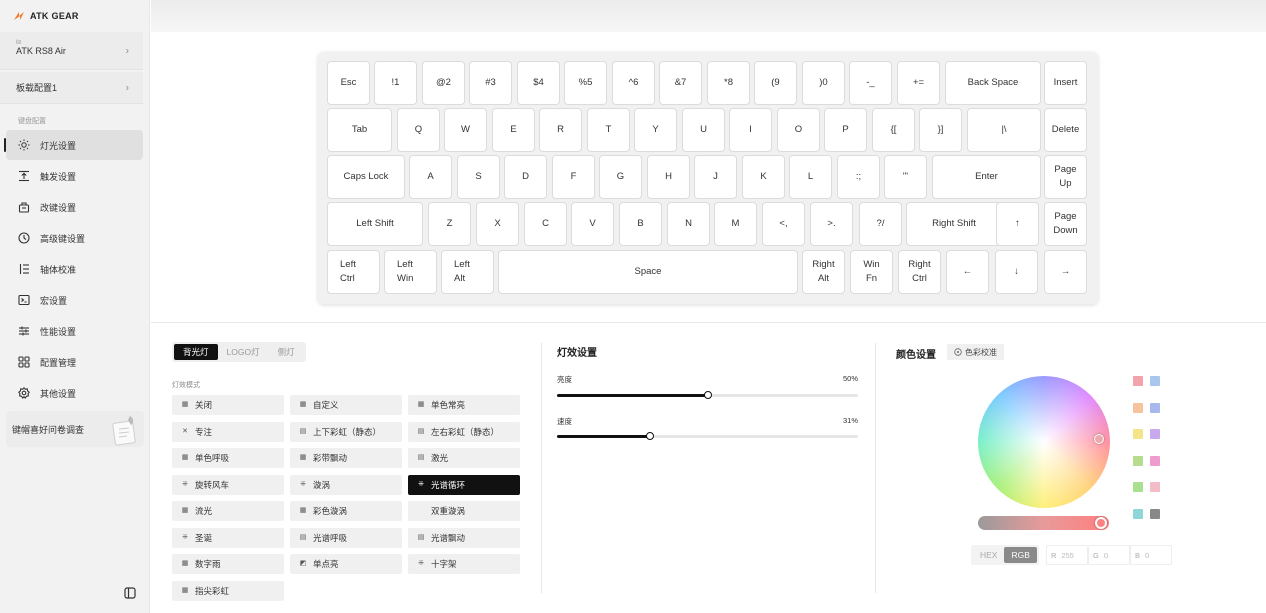 Image resolution: width=1266 pixels, height=613 pixels. Describe the element at coordinates (688, 224) in the screenshot. I see `key: N` at that location.